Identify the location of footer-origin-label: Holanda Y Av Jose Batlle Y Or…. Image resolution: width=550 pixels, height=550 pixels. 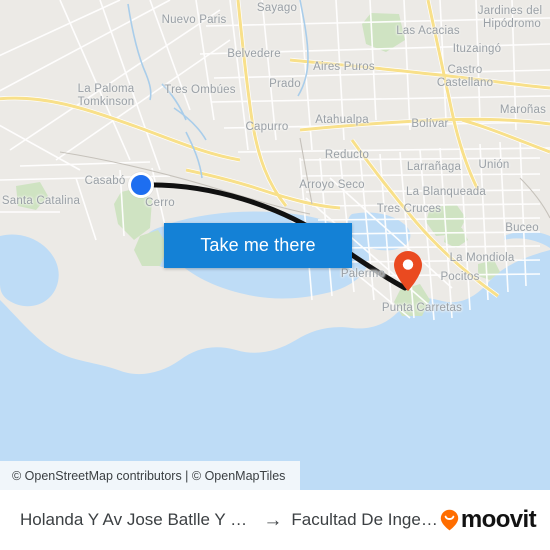
(137, 519).